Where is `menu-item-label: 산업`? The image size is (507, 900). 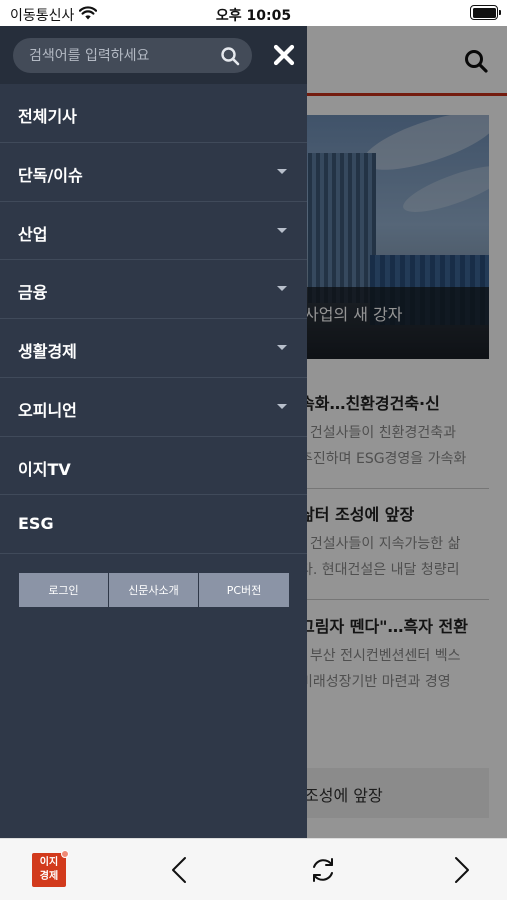 menu-item-label: 산업 is located at coordinates (33, 234).